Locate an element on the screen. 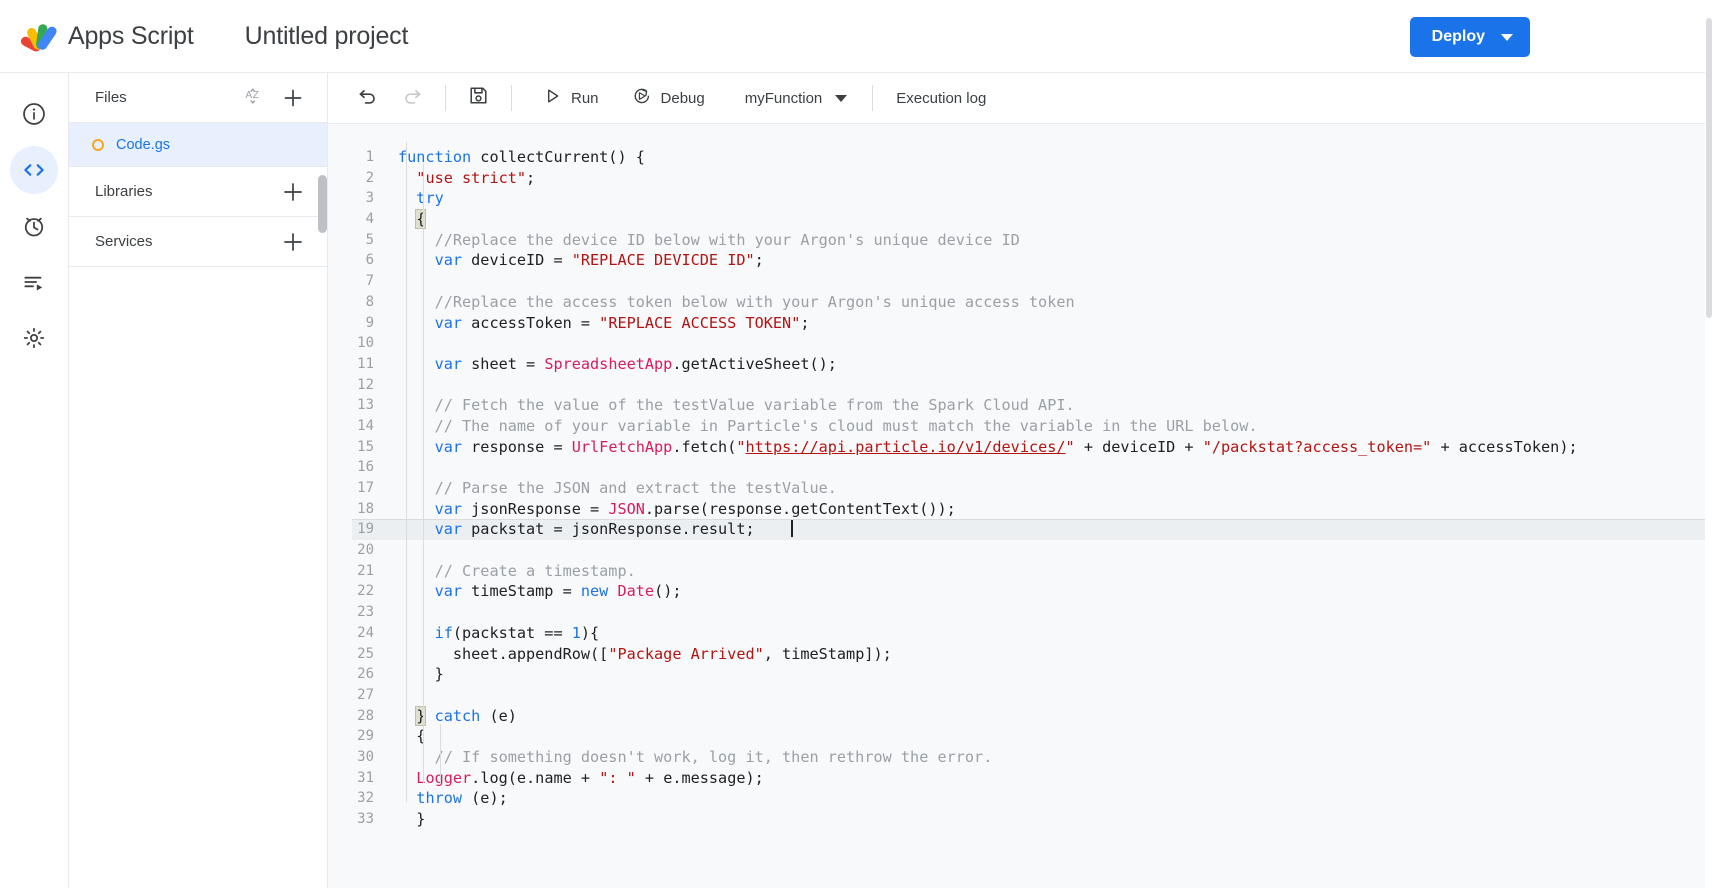 The height and width of the screenshot is (888, 1713). sidebar-item-editor is located at coordinates (34, 170).